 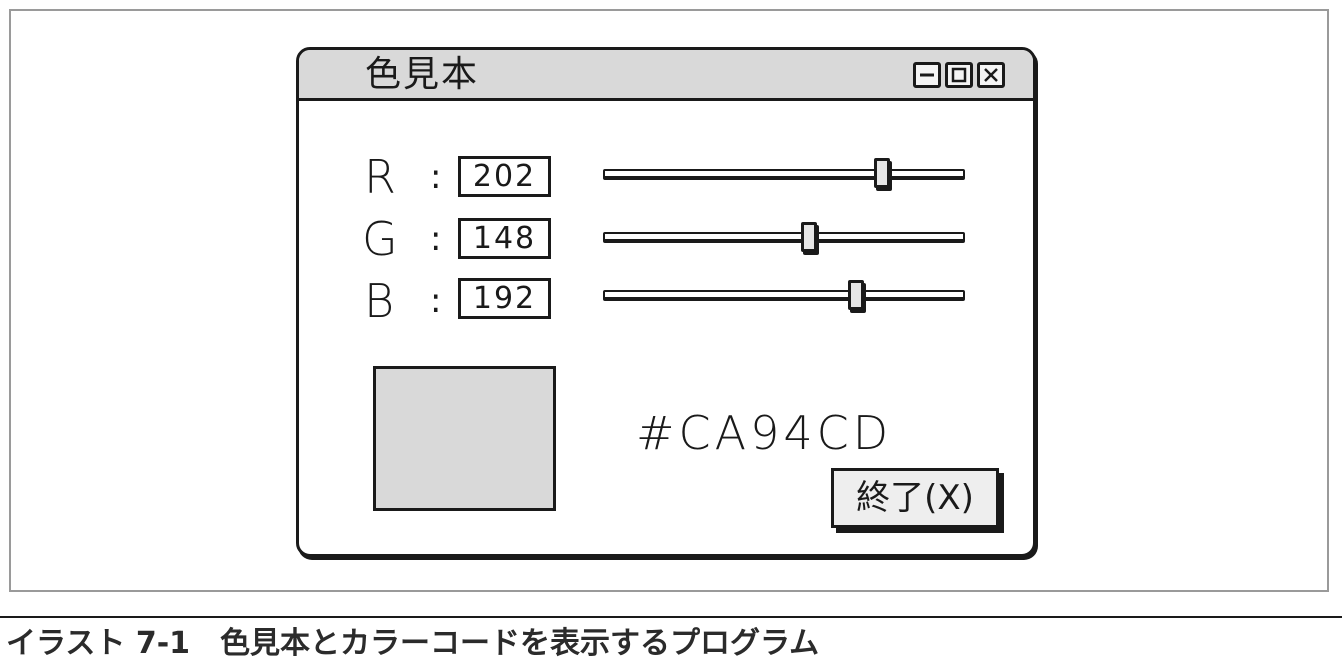 I want to click on green-label: G, so click(x=380, y=239).